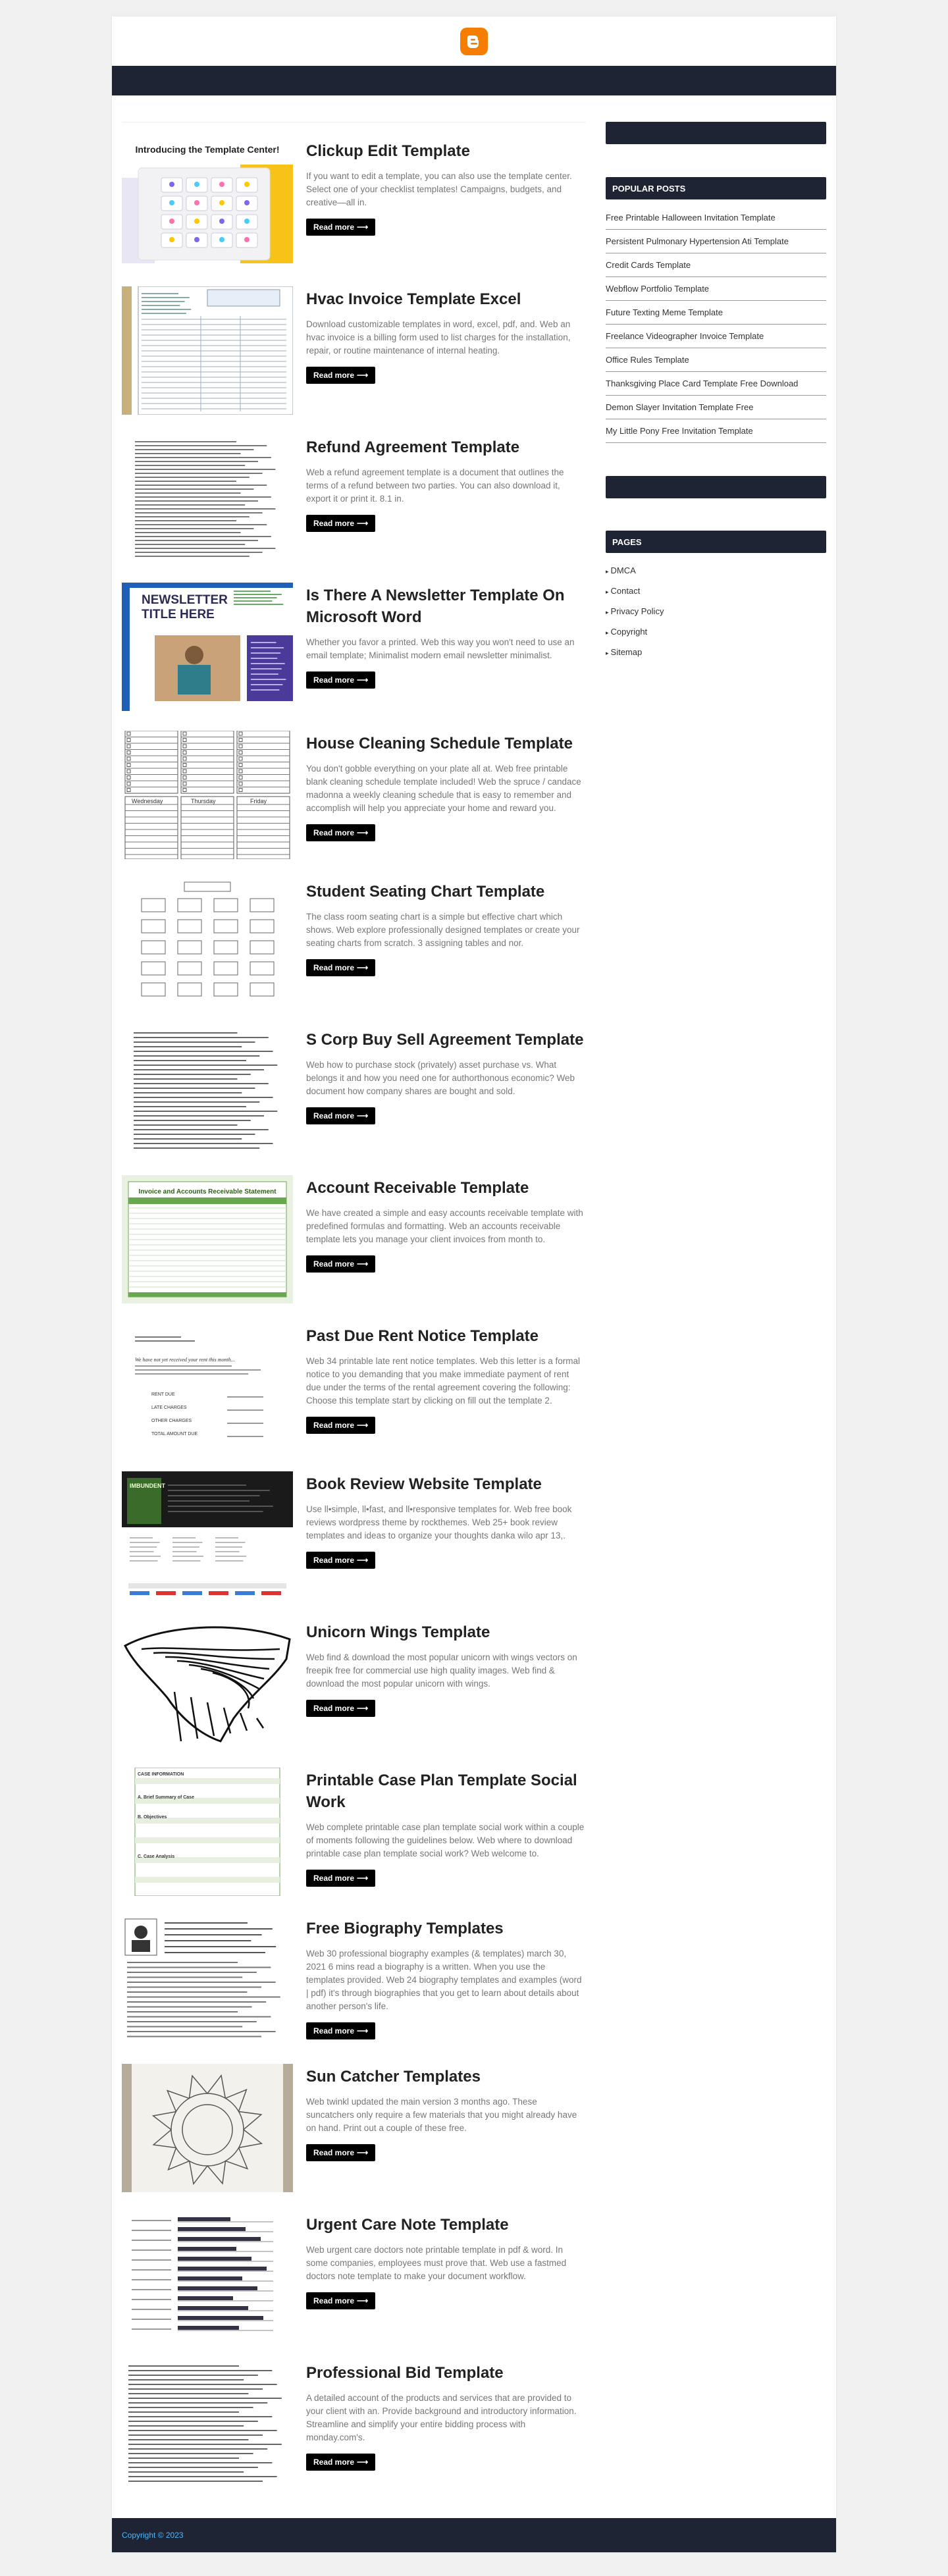  I want to click on post-thumbnail: Introducing the Template Center!, so click(207, 202).